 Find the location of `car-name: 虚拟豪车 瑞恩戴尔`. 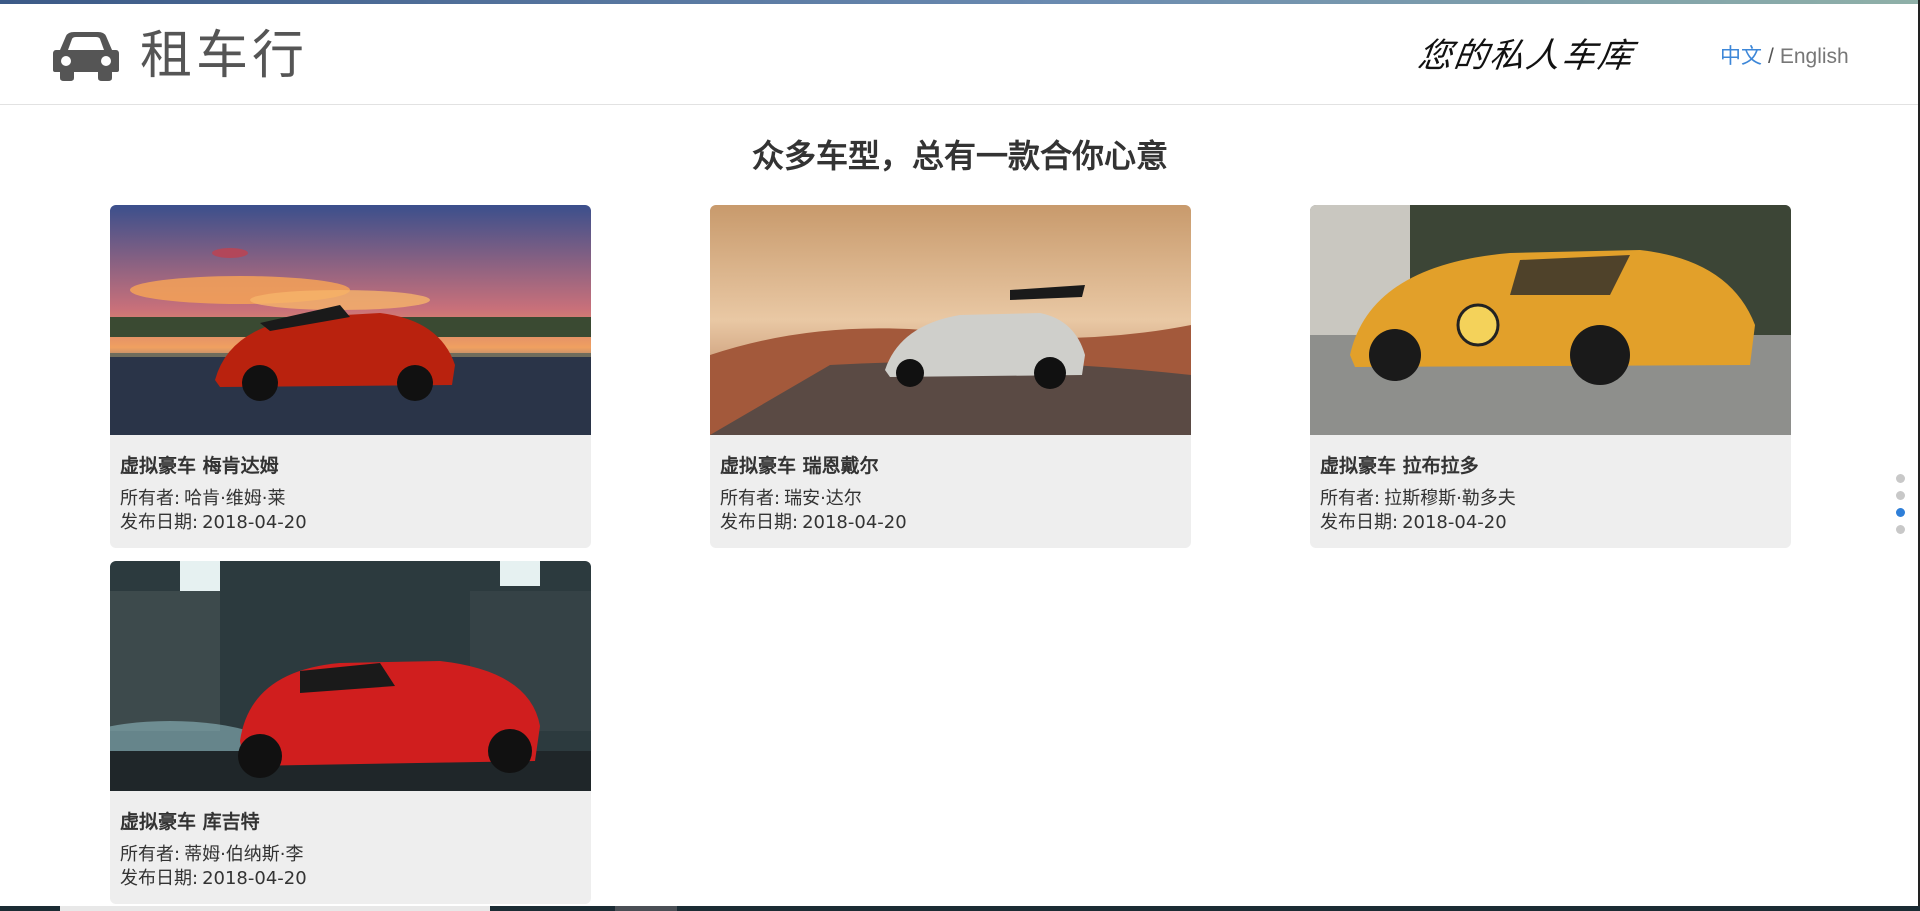

car-name: 虚拟豪车 瑞恩戴尔 is located at coordinates (799, 466).